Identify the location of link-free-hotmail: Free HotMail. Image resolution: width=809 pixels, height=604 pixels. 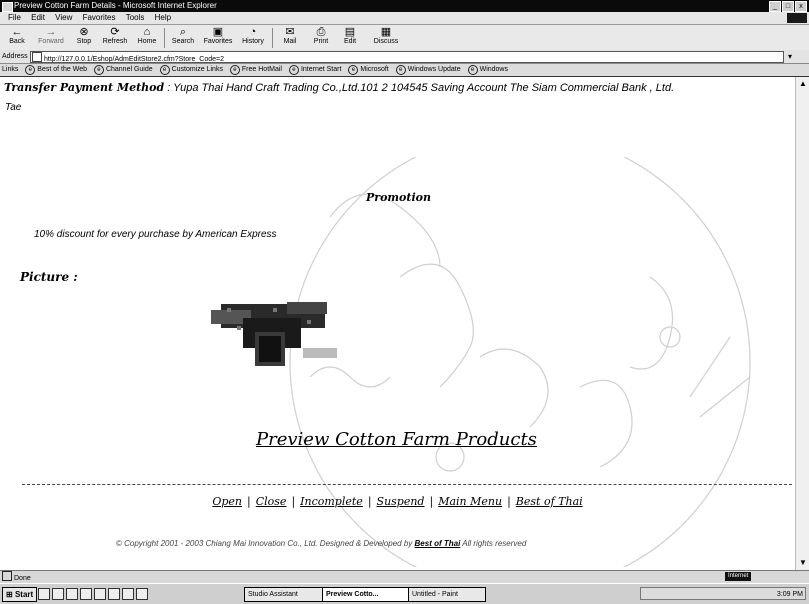
(256, 70).